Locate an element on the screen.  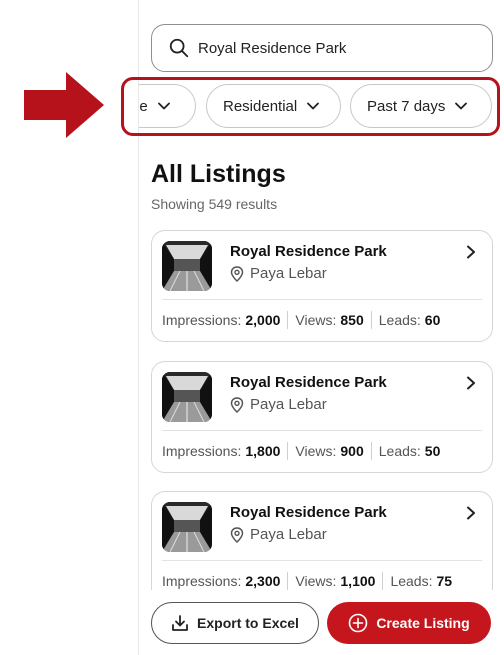
search-input: Royal Residence Park is located at coordinates (322, 48).